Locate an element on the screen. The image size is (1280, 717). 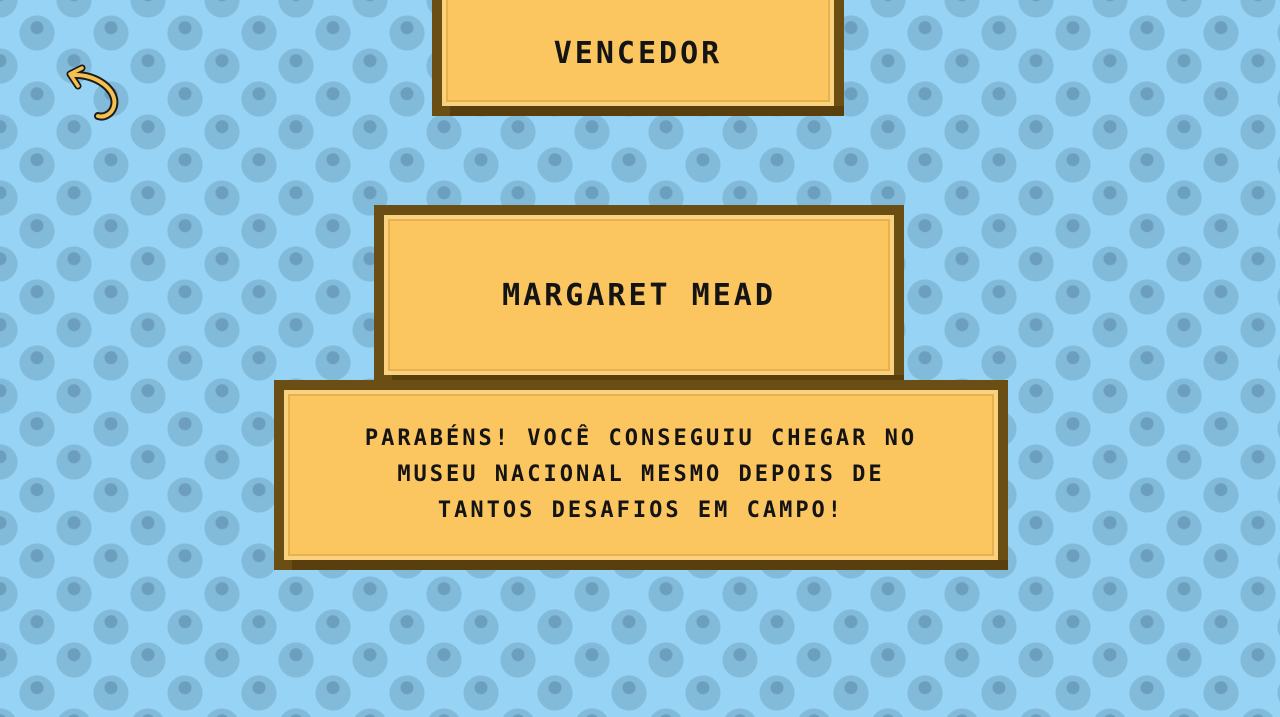
message-line: TANTOS DESAFIOS EM CAMPO! is located at coordinates (641, 510).